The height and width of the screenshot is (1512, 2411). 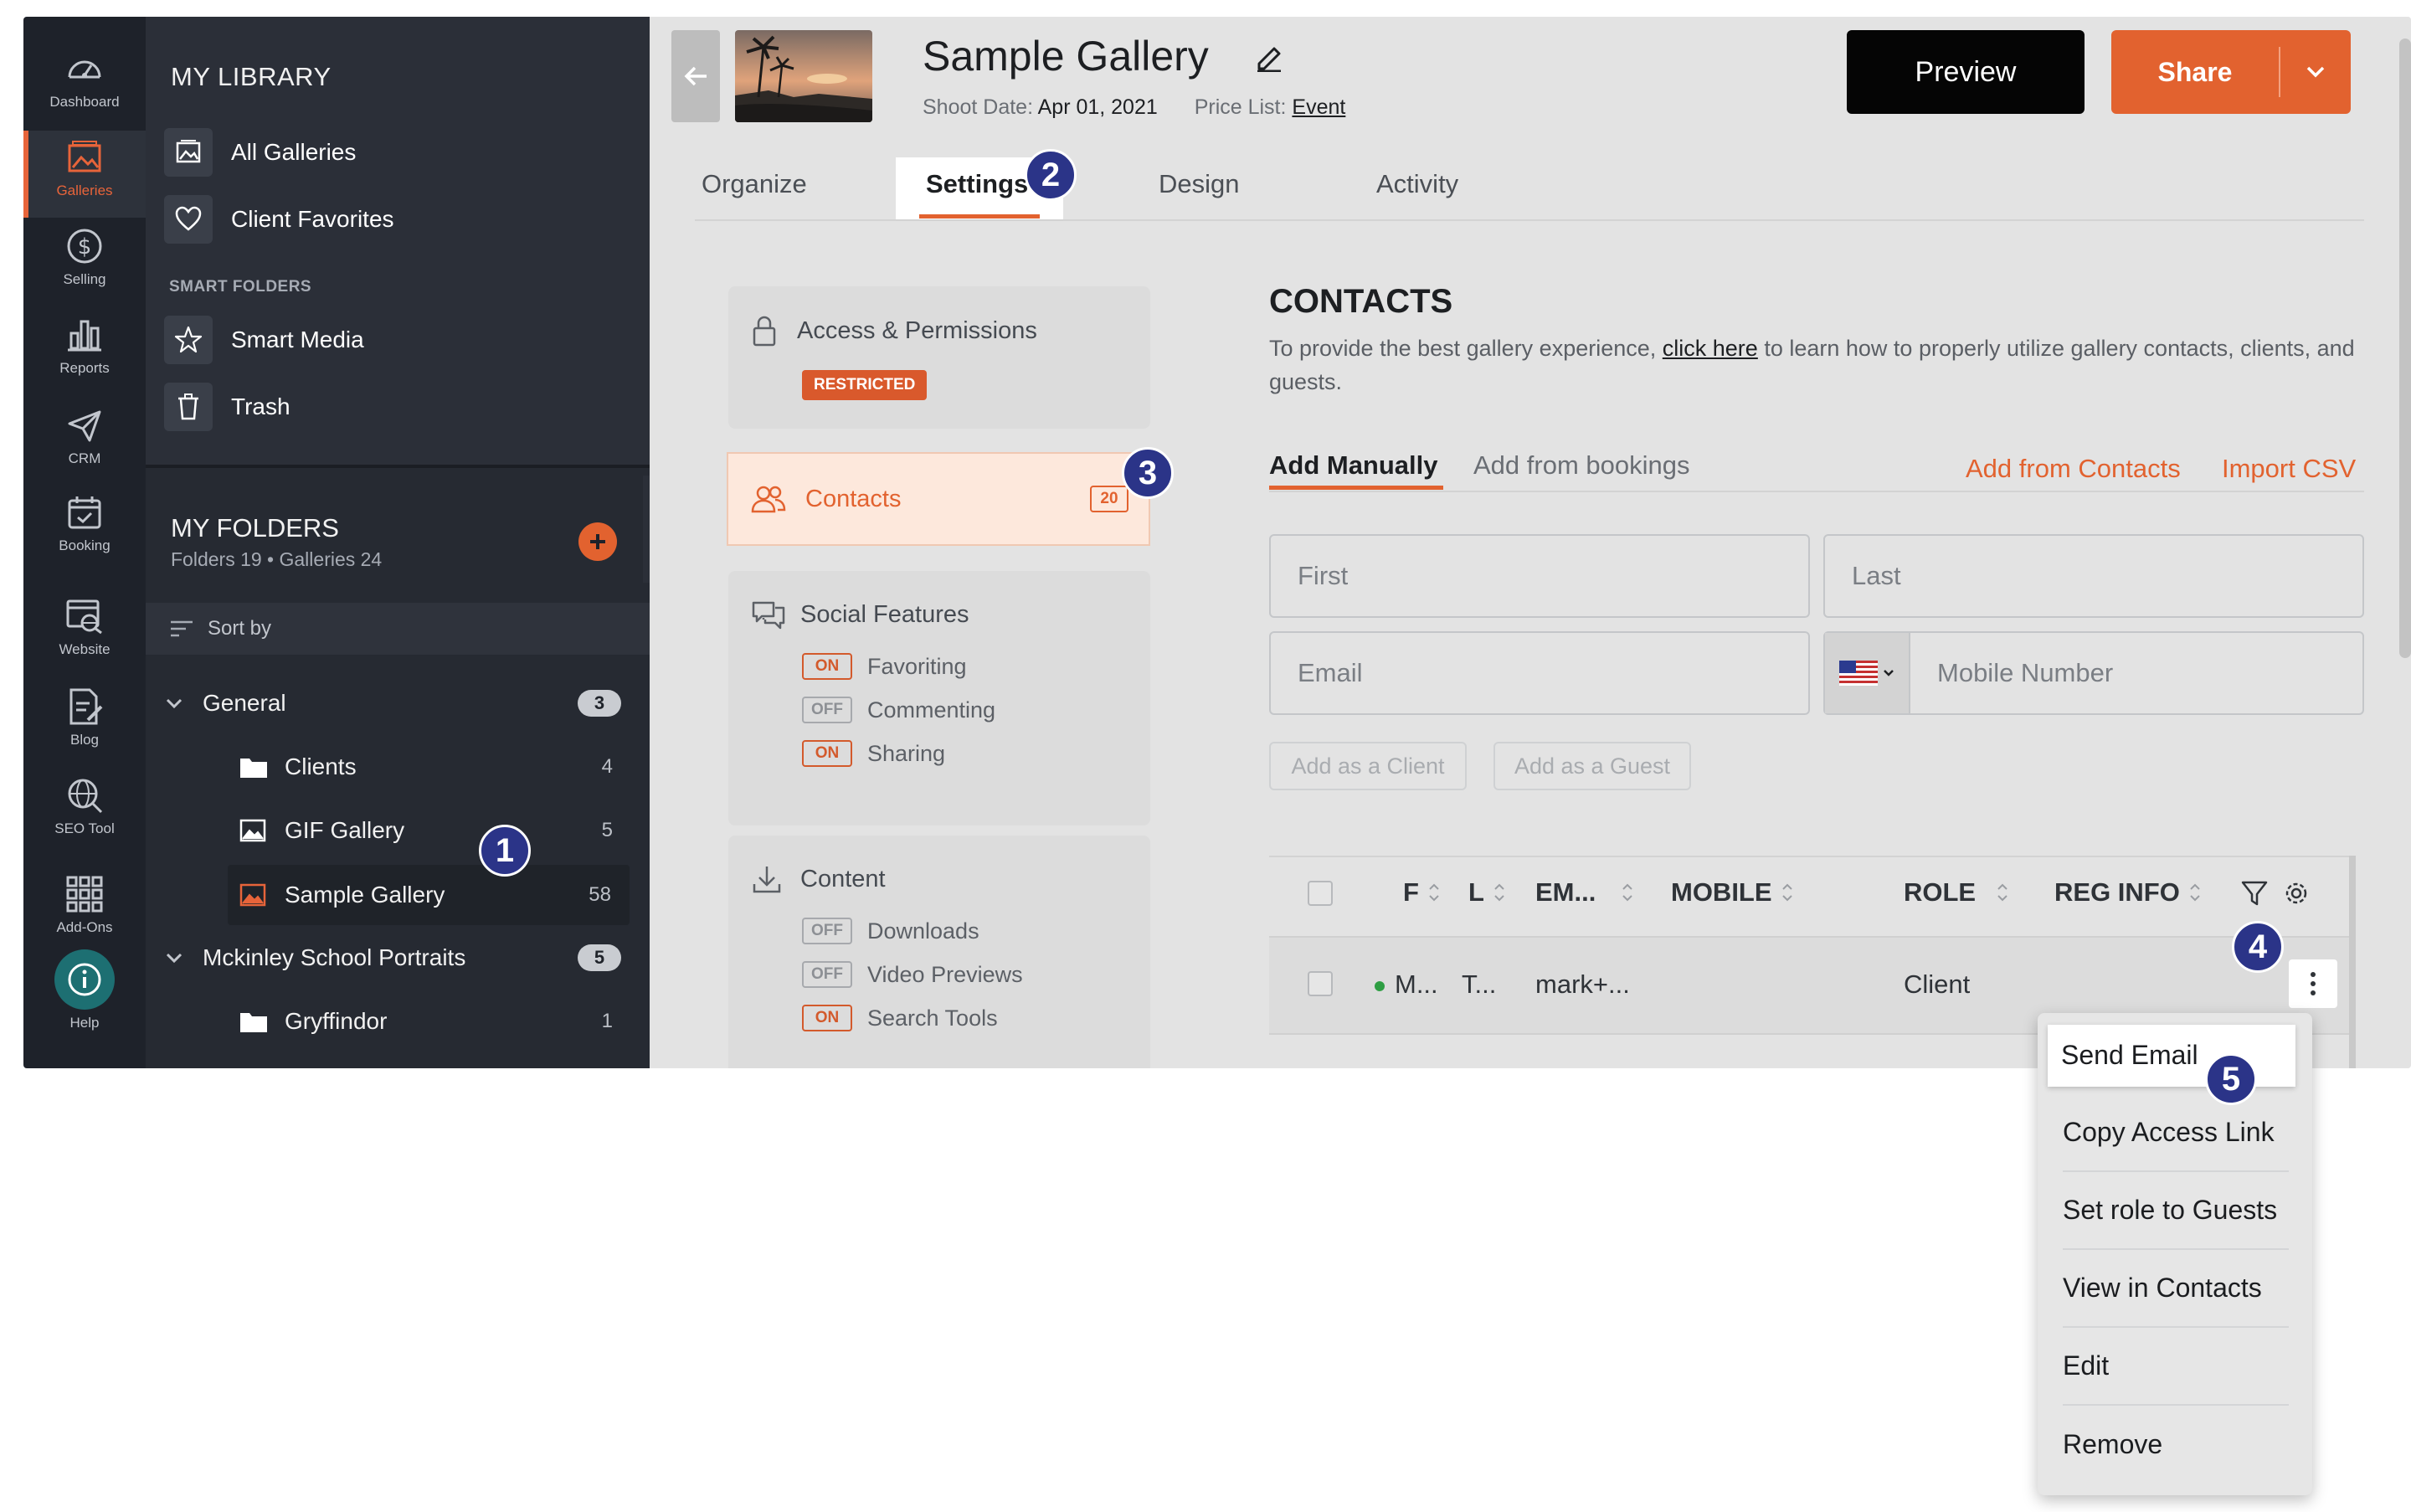 I want to click on rail-booking: Booking, so click(x=84, y=530).